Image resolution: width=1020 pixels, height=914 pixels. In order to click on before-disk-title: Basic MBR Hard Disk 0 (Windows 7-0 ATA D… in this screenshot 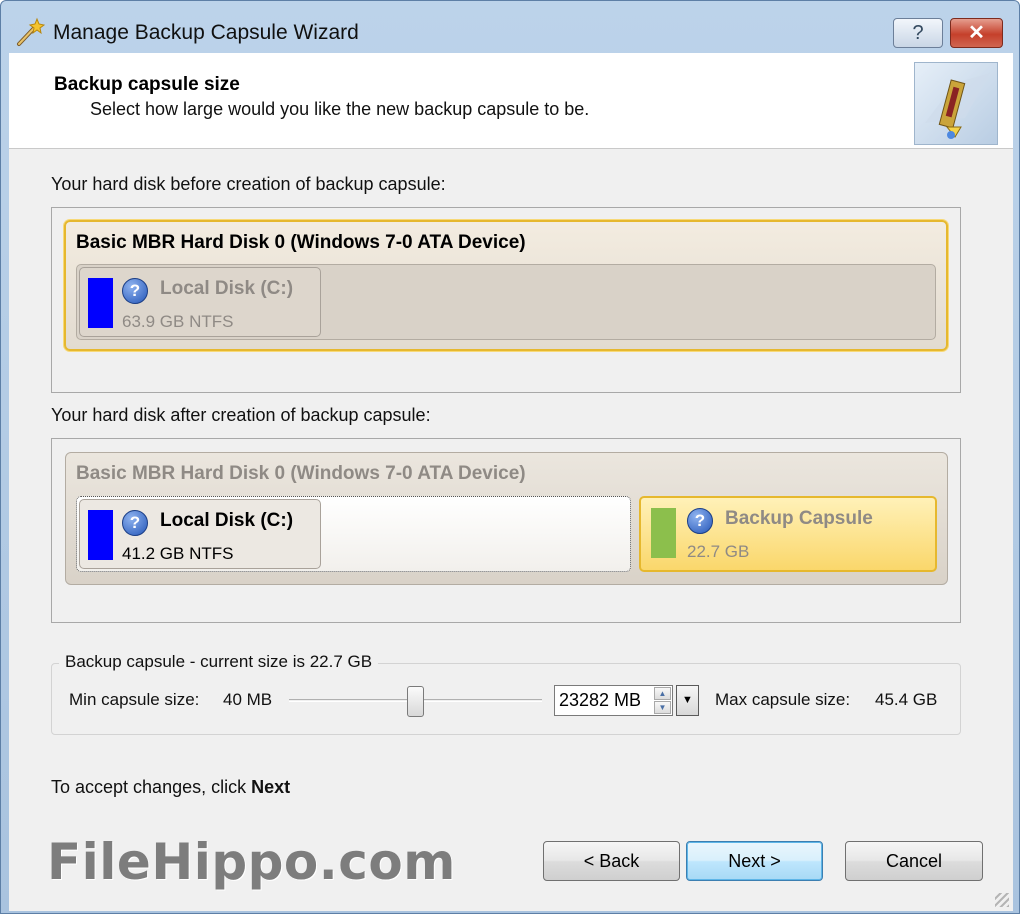, I will do `click(301, 242)`.